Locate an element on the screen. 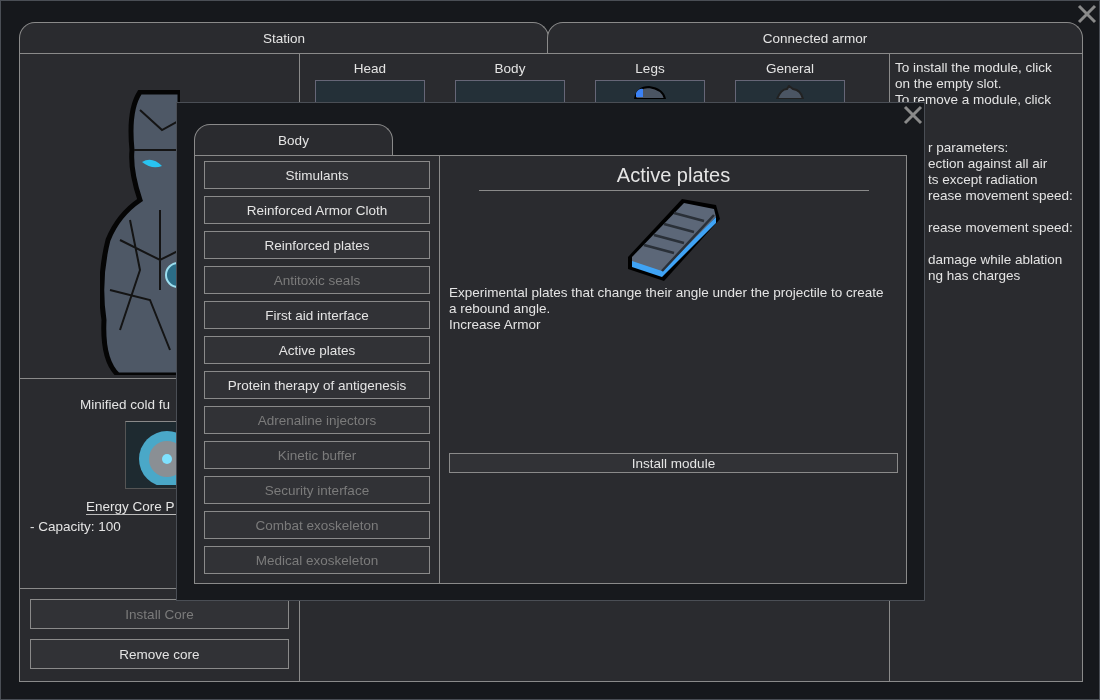  slot-label: Head is located at coordinates (370, 68).